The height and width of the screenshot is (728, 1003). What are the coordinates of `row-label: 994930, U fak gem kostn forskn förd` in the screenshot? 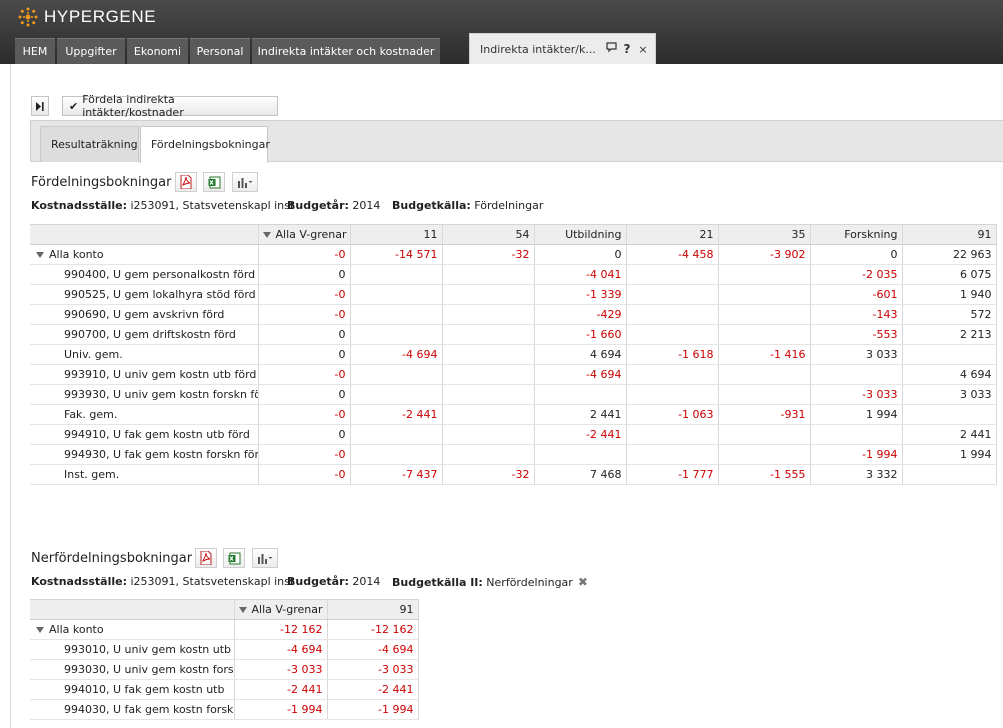 It's located at (144, 454).